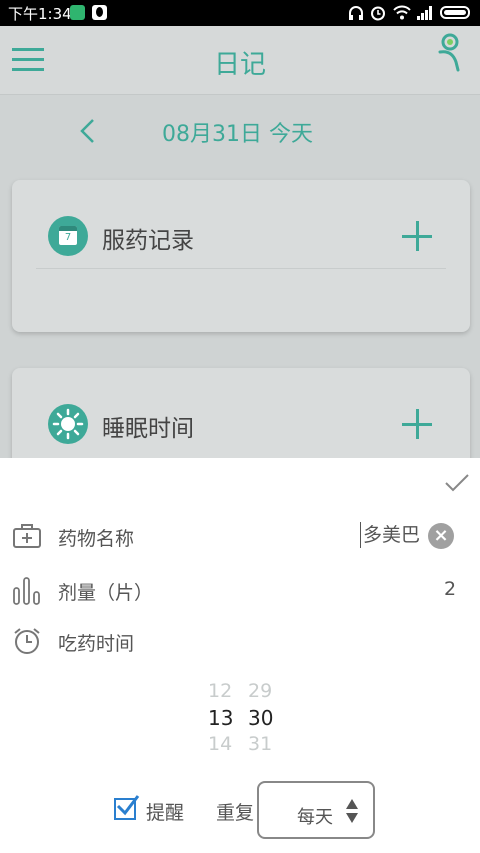  I want to click on reminder-checkbox, so click(127, 807).